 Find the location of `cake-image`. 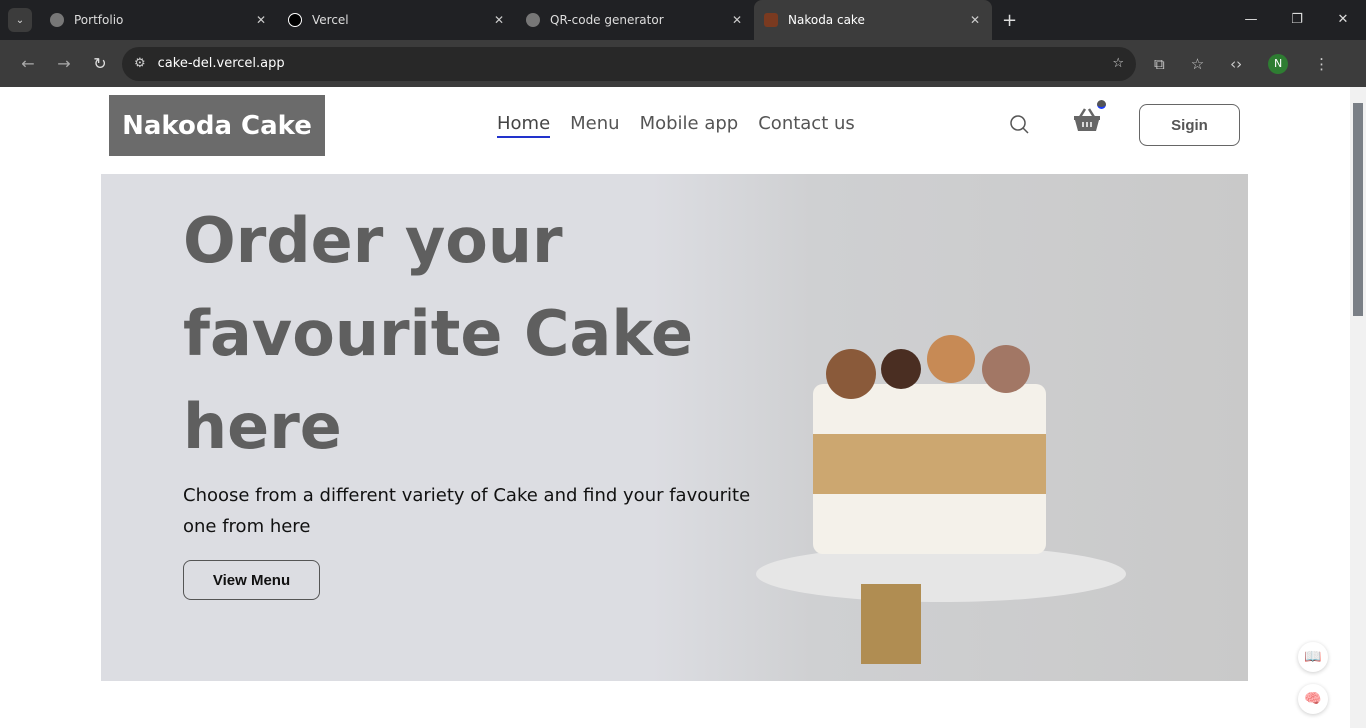

cake-image is located at coordinates (941, 499).